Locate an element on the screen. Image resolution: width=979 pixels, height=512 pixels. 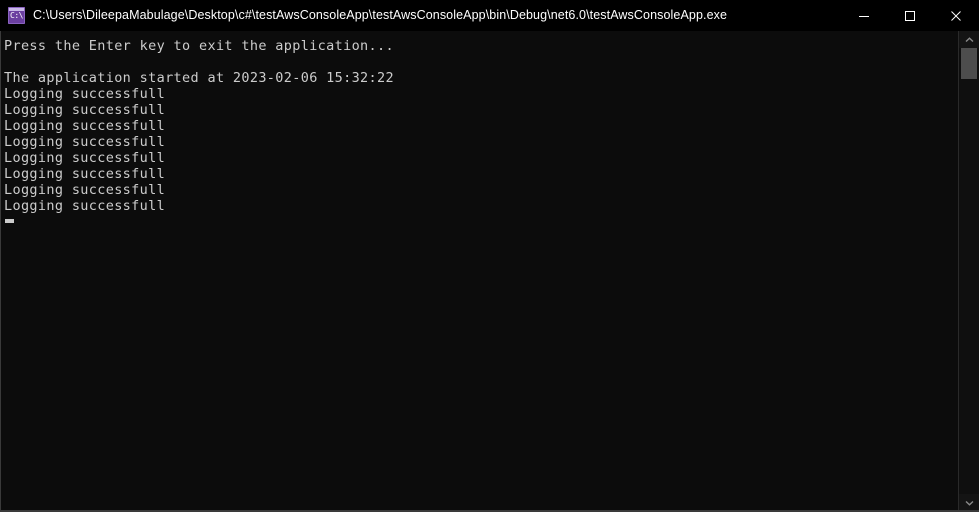
close-button is located at coordinates (956, 15).